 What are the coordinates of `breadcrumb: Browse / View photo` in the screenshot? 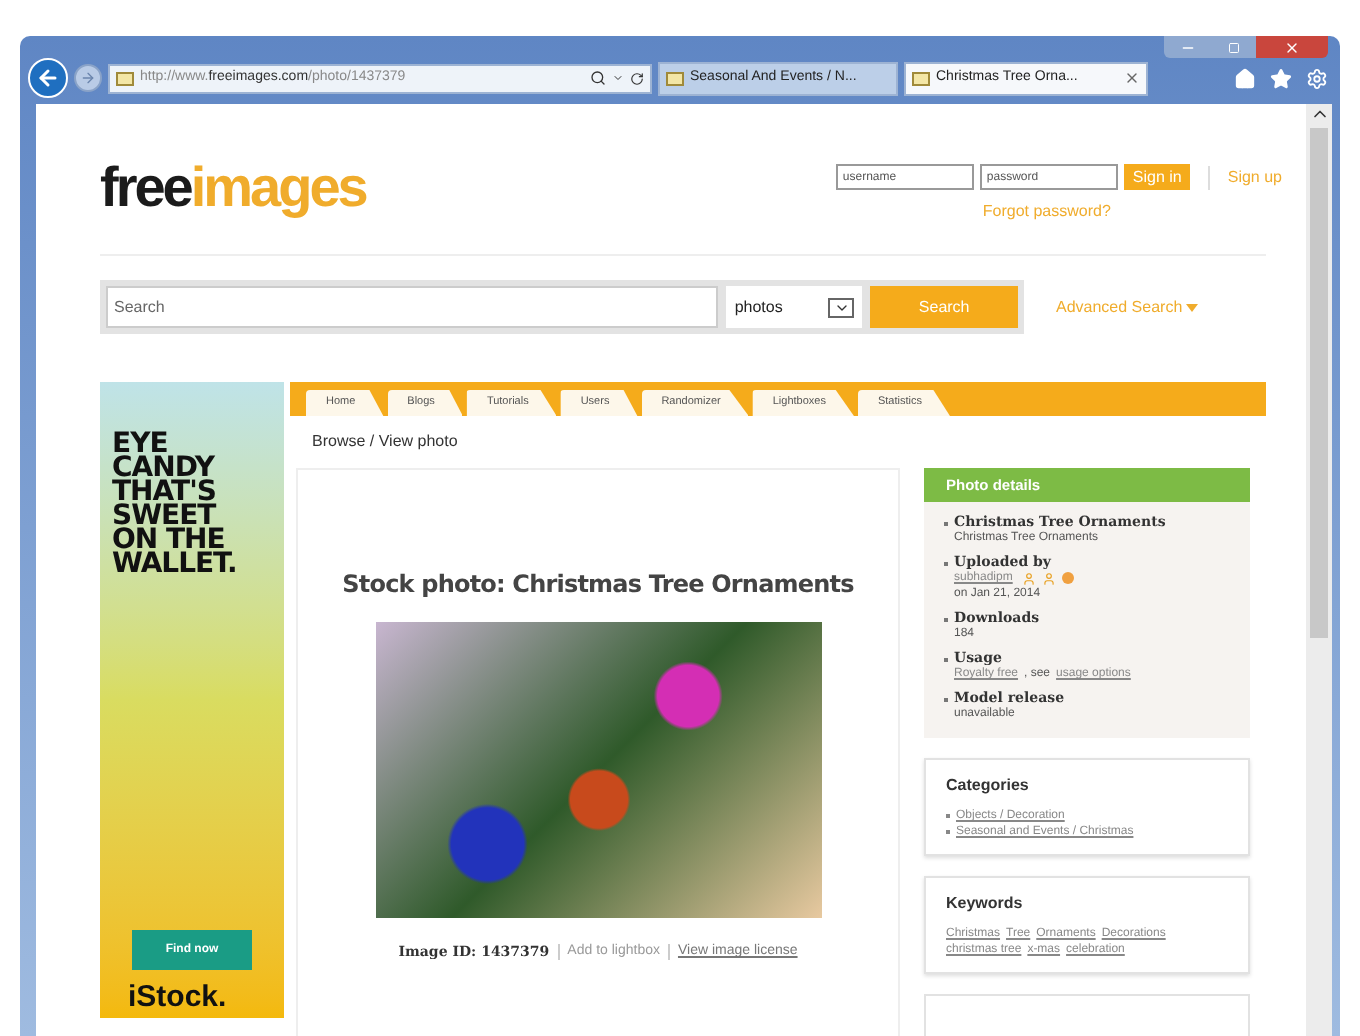 It's located at (386, 442).